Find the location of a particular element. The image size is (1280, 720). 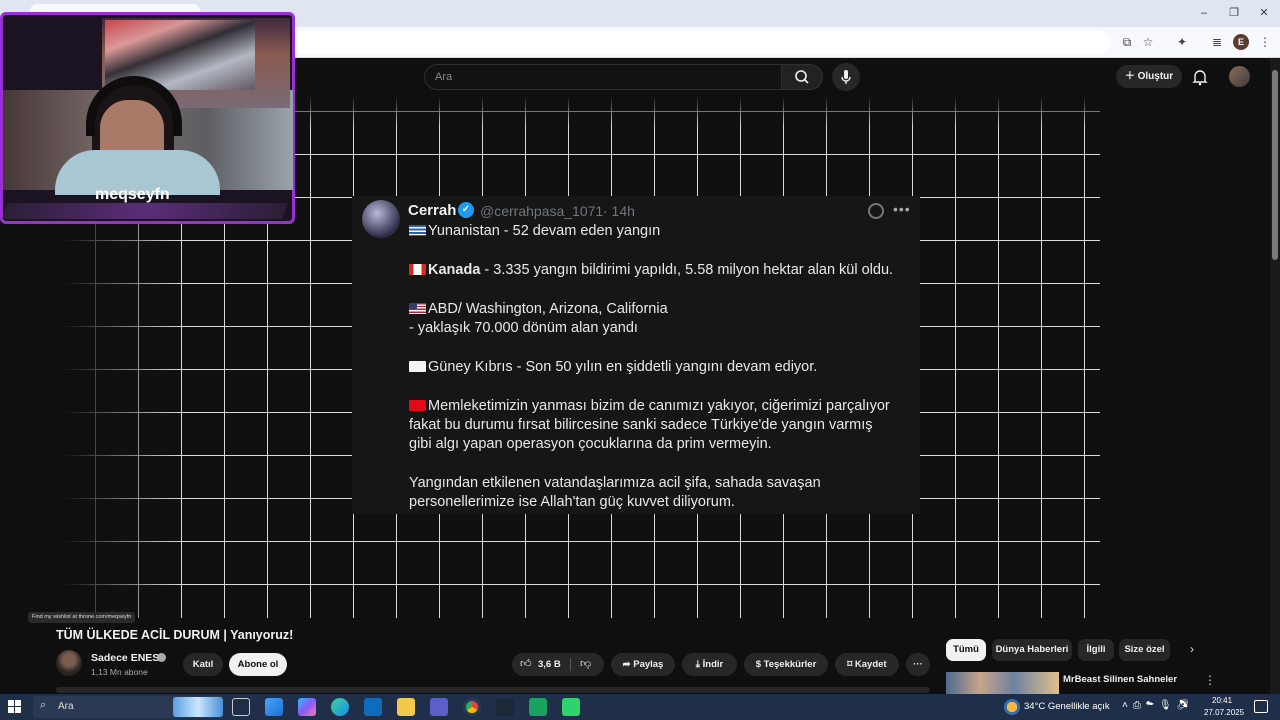

bookmark-star-icon: ☆ is located at coordinates (1148, 42).